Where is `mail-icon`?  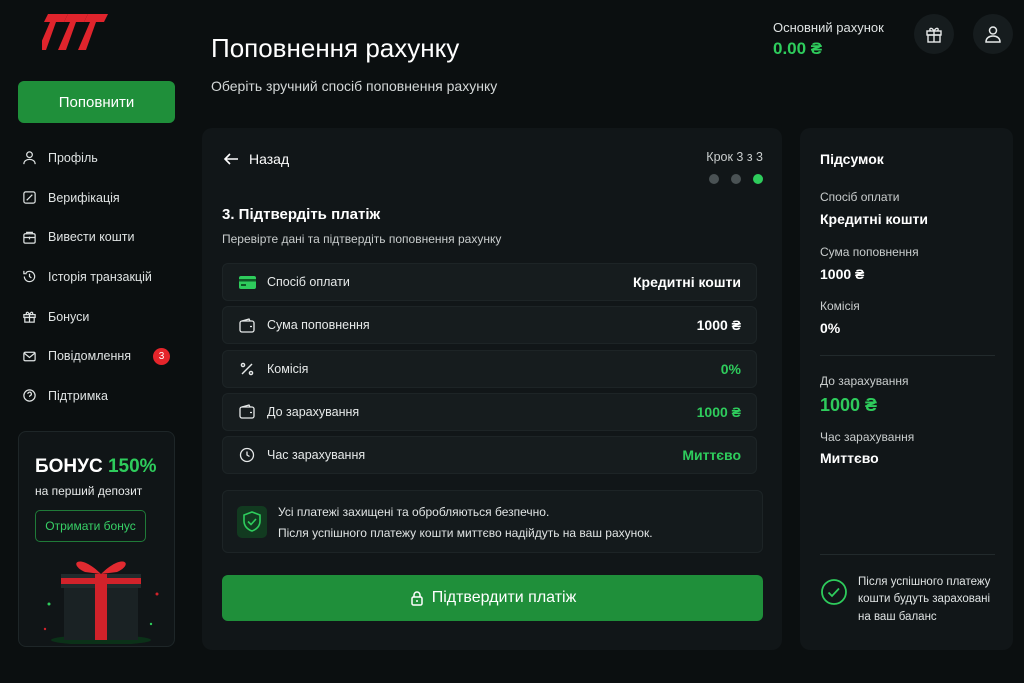
mail-icon is located at coordinates (29, 356).